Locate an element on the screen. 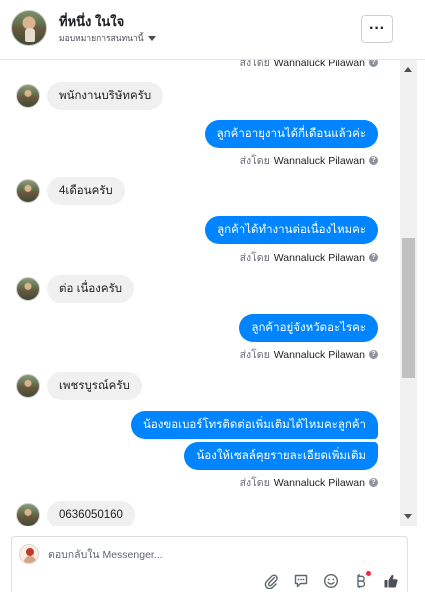 This screenshot has width=425, height=592. contact-name: ที่หนึ่ง ในใจ is located at coordinates (91, 21).